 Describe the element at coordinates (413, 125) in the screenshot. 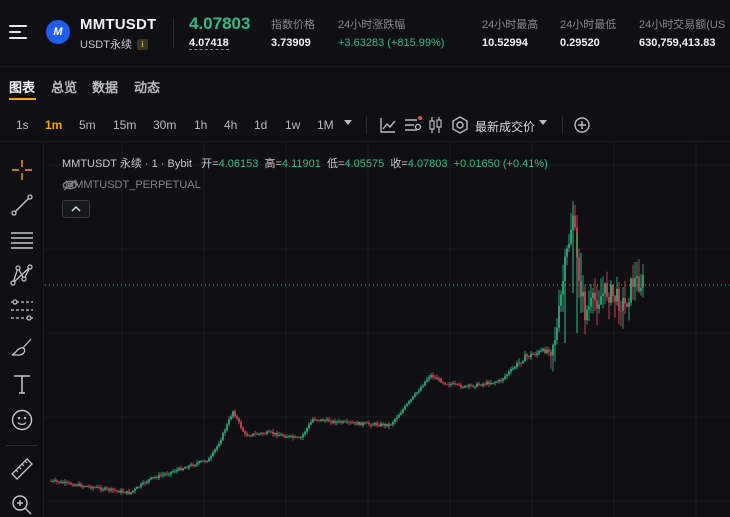

I see `chart-settings-icon` at that location.